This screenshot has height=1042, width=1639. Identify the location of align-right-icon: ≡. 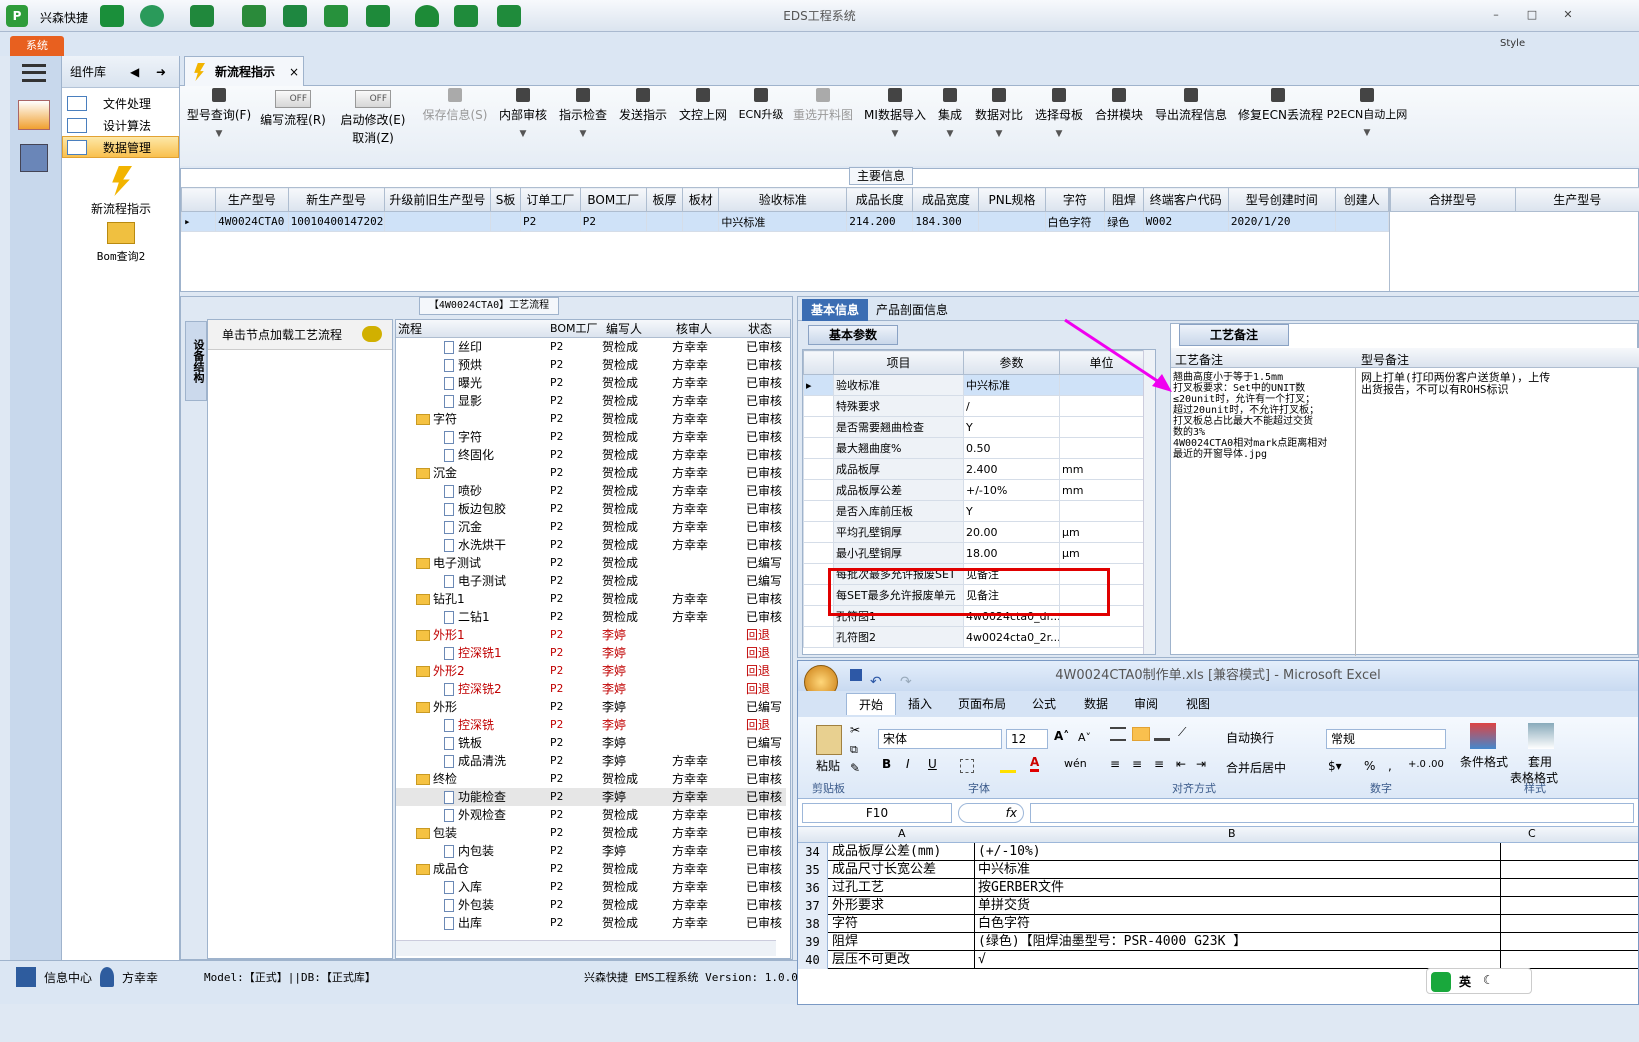
(1159, 764).